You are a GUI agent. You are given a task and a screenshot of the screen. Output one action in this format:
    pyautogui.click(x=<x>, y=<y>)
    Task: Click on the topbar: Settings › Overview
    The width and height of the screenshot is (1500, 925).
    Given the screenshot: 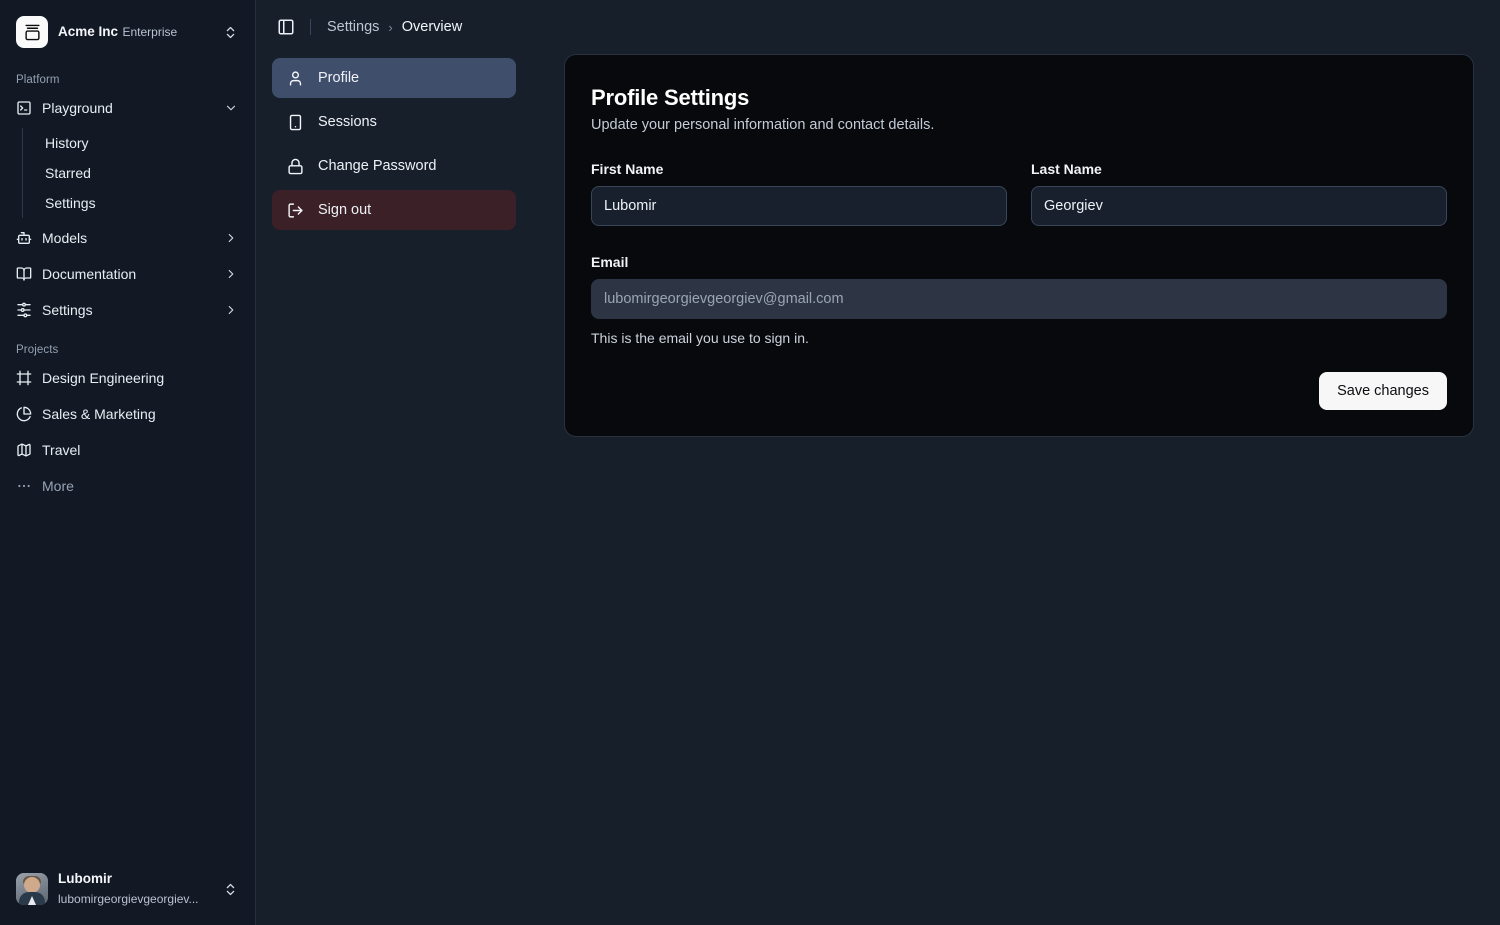 What is the action you would take?
    pyautogui.click(x=878, y=27)
    